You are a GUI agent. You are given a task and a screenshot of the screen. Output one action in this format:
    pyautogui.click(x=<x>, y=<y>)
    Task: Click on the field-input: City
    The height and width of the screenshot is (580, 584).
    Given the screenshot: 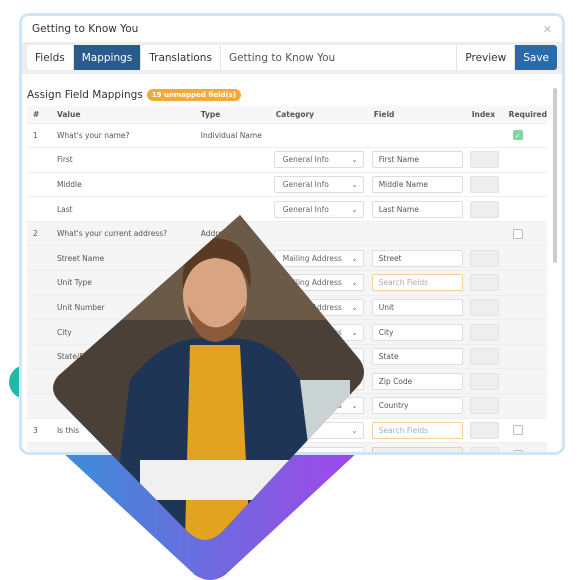 What is the action you would take?
    pyautogui.click(x=417, y=332)
    